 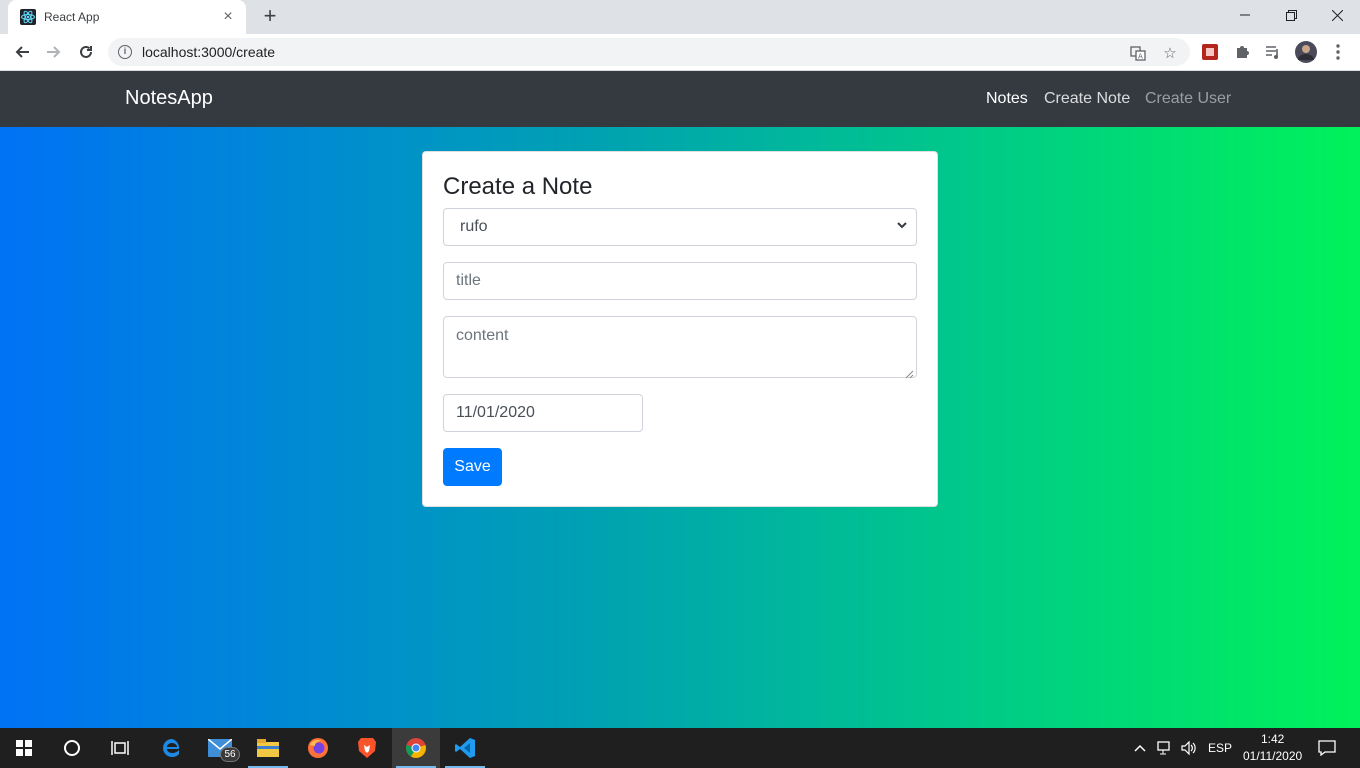 What do you see at coordinates (1087, 99) in the screenshot?
I see `nav-link-create-note: Create Note` at bounding box center [1087, 99].